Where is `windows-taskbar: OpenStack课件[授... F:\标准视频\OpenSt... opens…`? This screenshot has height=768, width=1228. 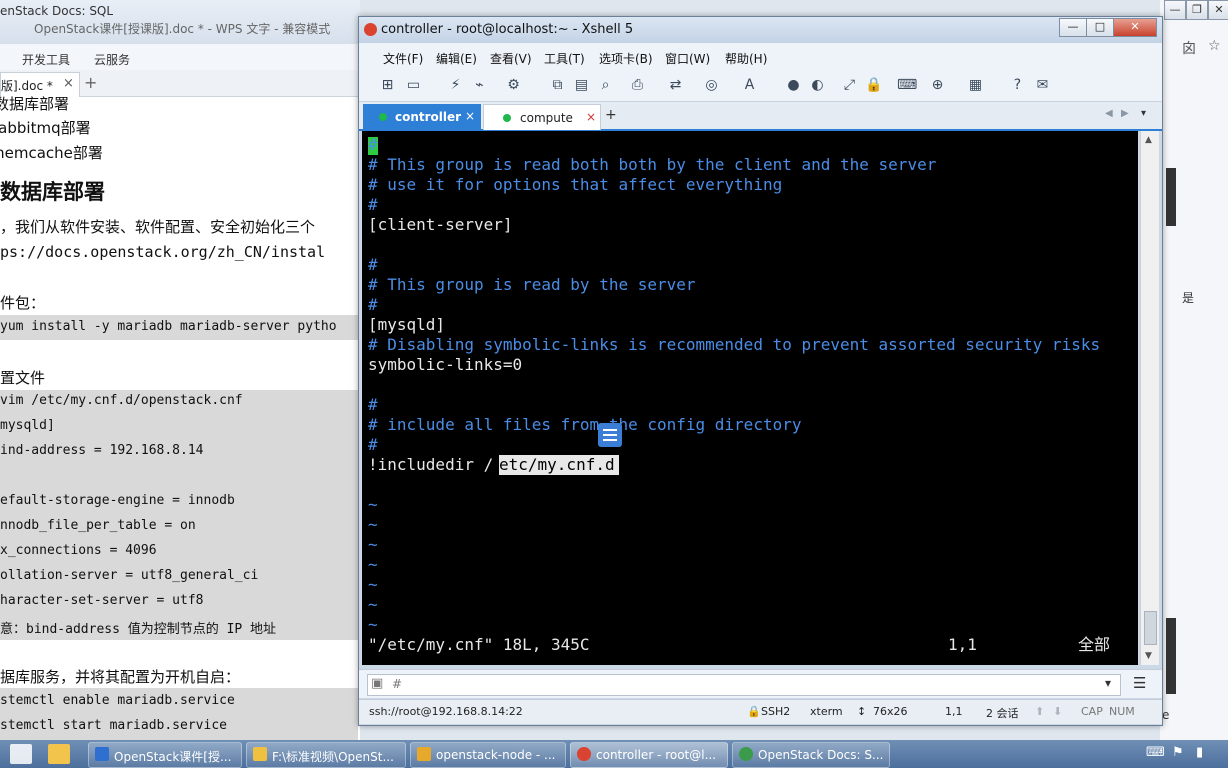 windows-taskbar: OpenStack课件[授... F:\标准视频\OpenSt... opens… is located at coordinates (614, 754).